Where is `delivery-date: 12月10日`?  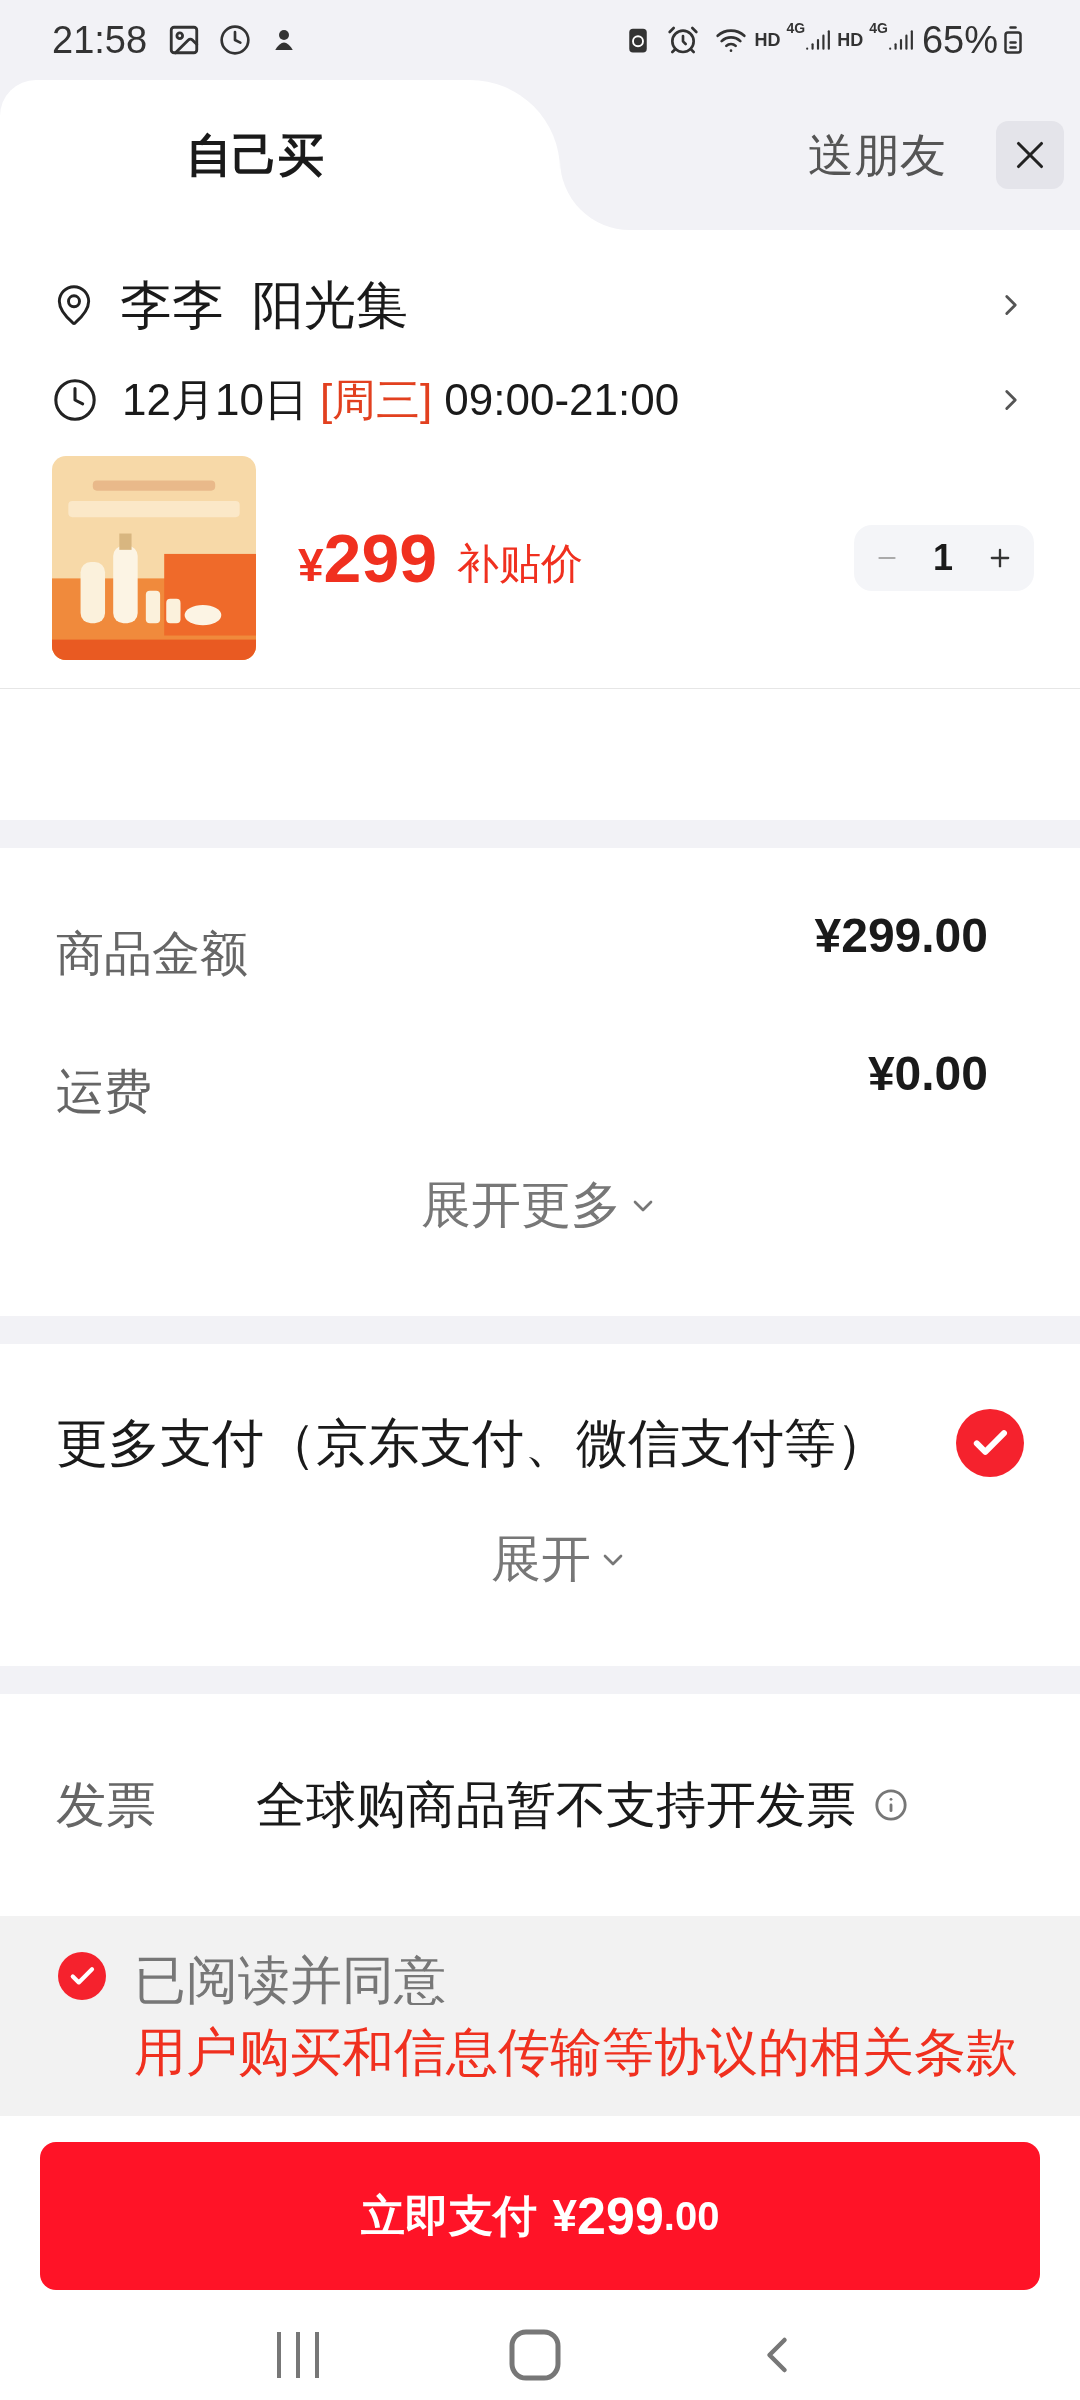
delivery-date: 12月10日 is located at coordinates (215, 400).